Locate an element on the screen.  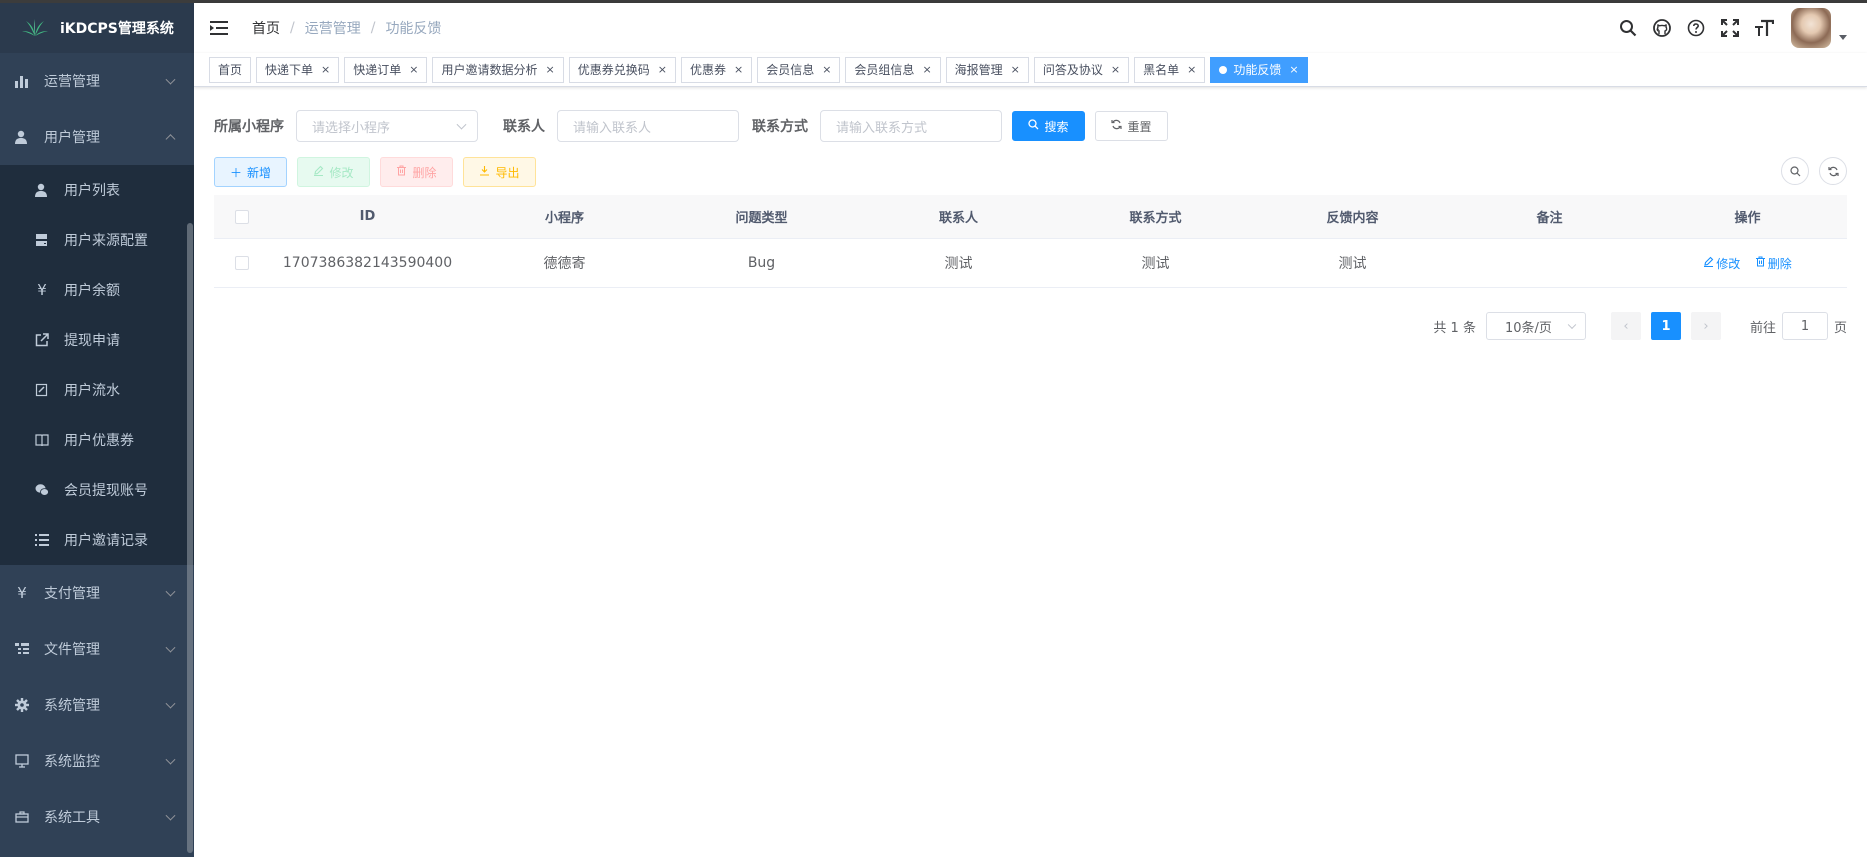
avatar is located at coordinates (1811, 28).